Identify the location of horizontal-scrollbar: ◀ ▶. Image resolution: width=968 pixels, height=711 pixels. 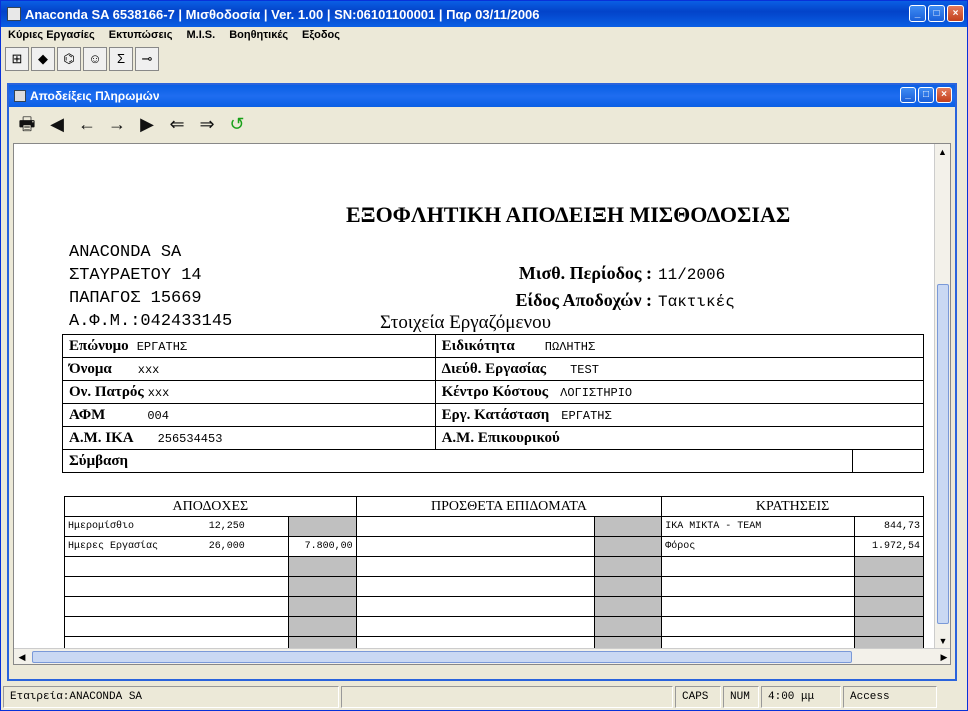
(482, 656).